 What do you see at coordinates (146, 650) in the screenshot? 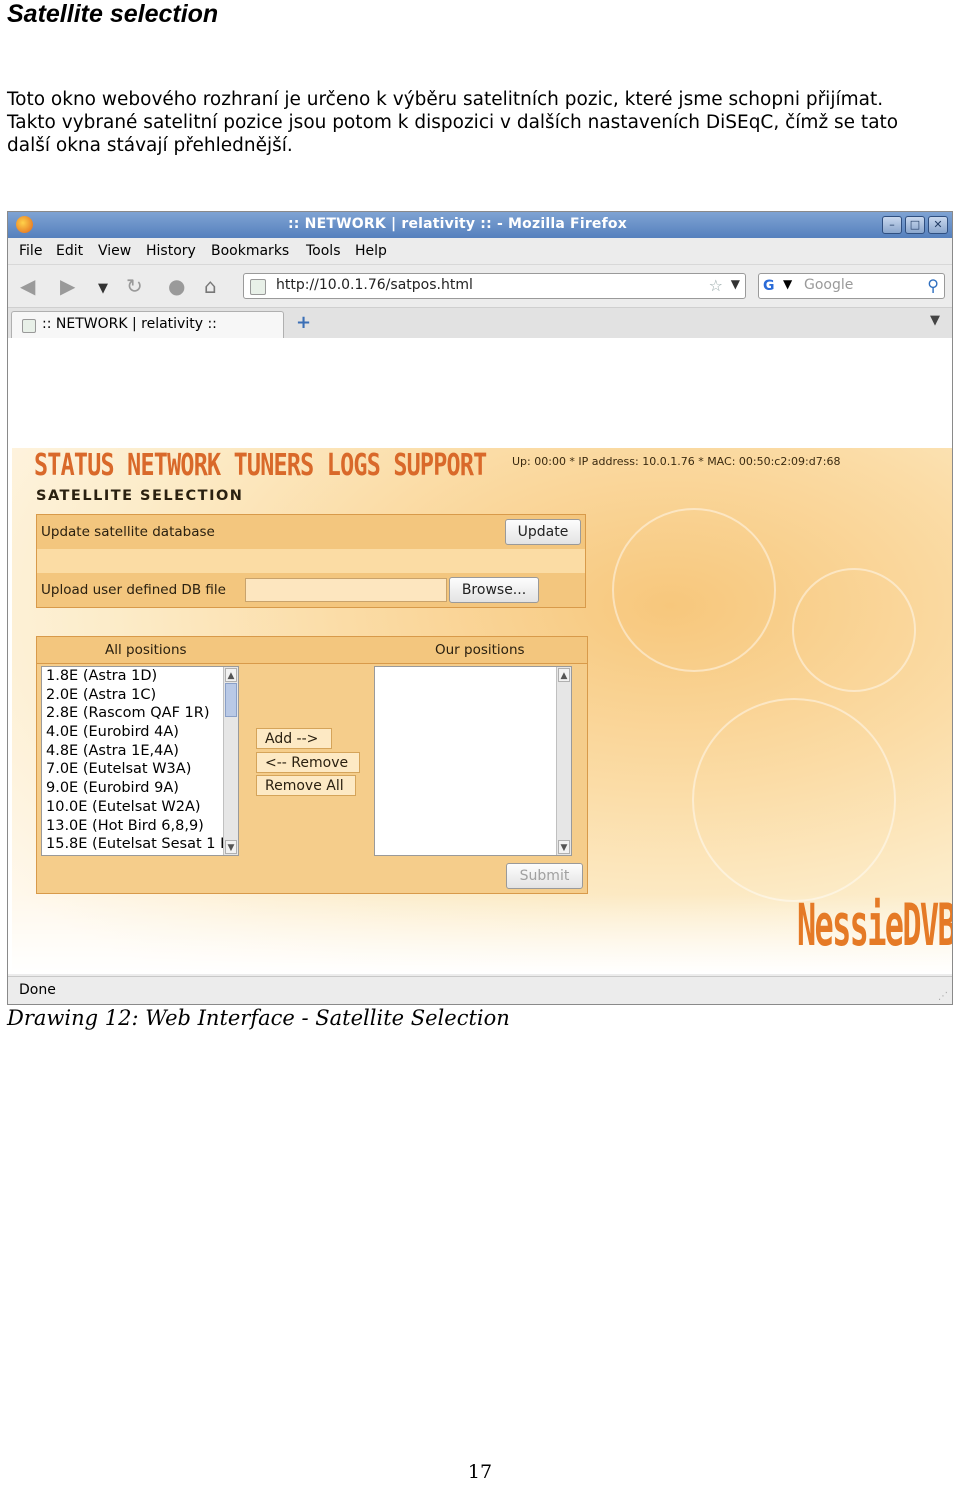
I see `all-positions-header: All positions` at bounding box center [146, 650].